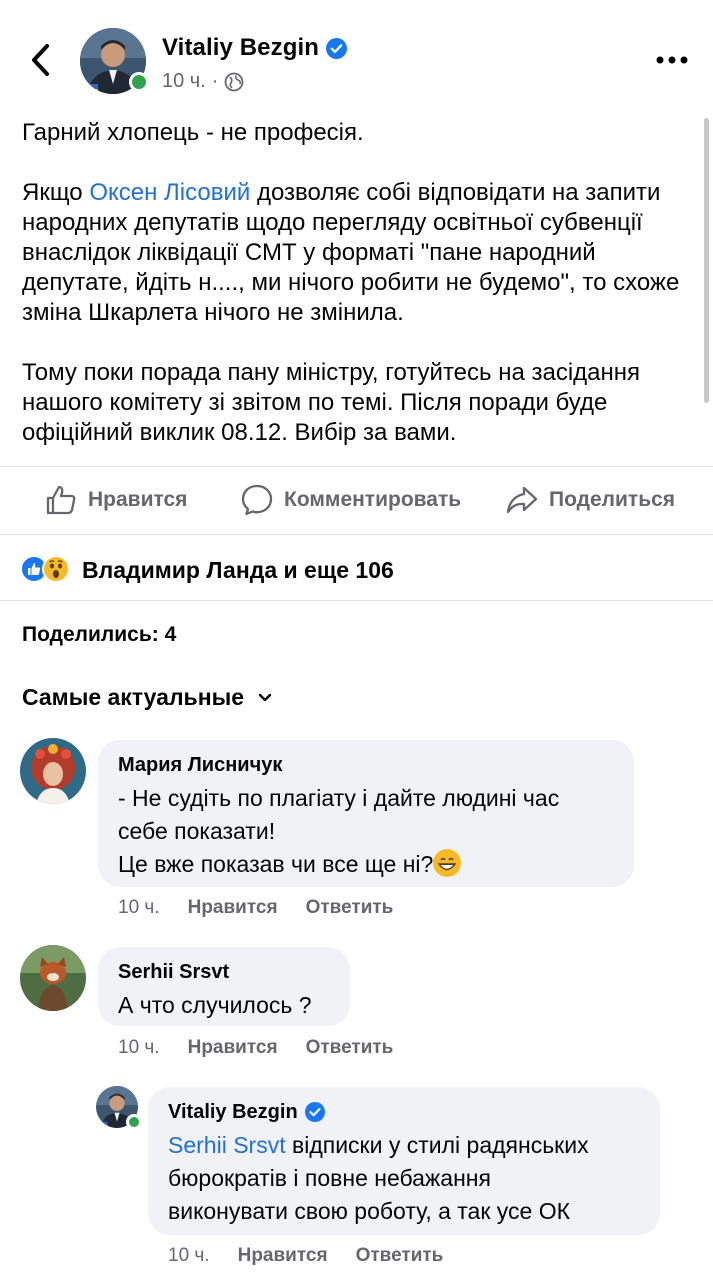 This screenshot has height=1280, width=713. Describe the element at coordinates (56, 569) in the screenshot. I see `wow-icon` at that location.